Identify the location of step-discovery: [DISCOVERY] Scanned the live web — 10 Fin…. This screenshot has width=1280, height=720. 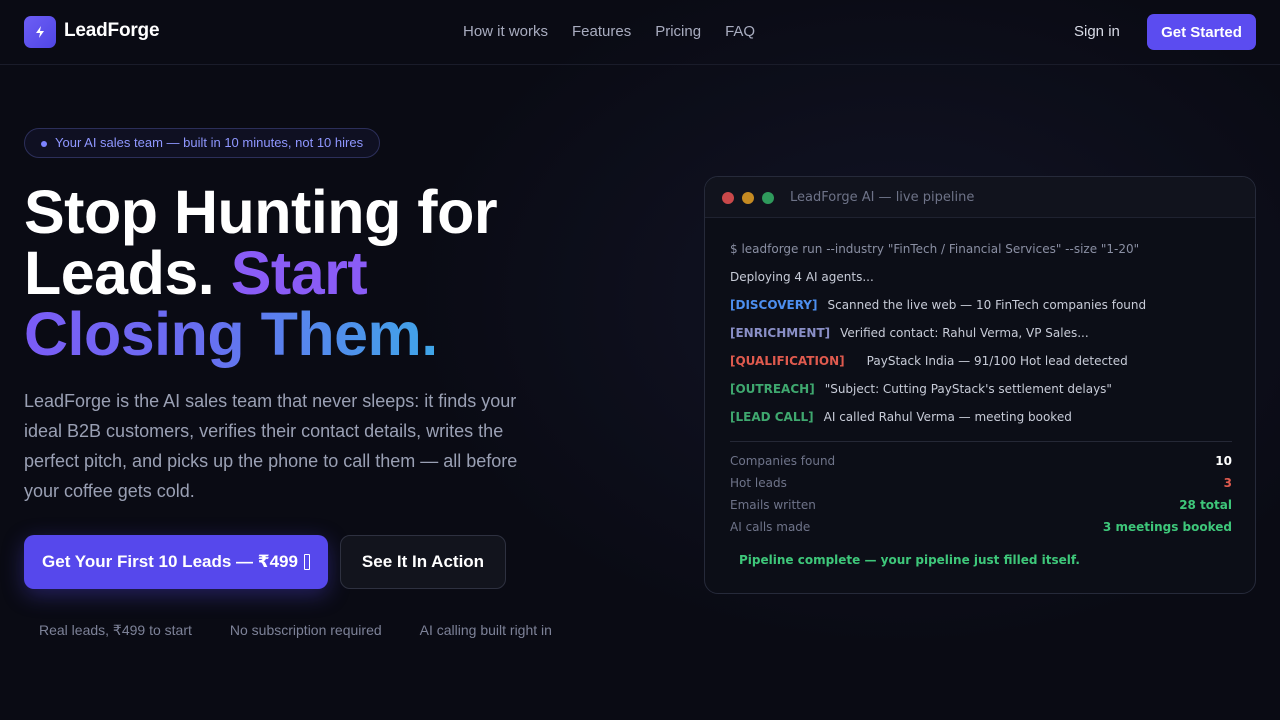
(981, 311).